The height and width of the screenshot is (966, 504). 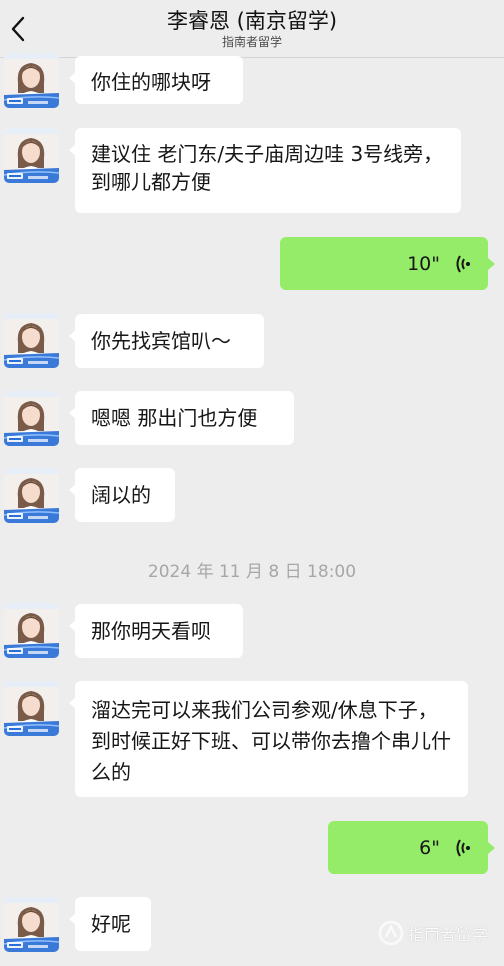 What do you see at coordinates (265, 170) in the screenshot?
I see `message-bubble-incoming: 建议住 老门东/夫子庙周边哇 3号线旁，到哪儿都方便` at bounding box center [265, 170].